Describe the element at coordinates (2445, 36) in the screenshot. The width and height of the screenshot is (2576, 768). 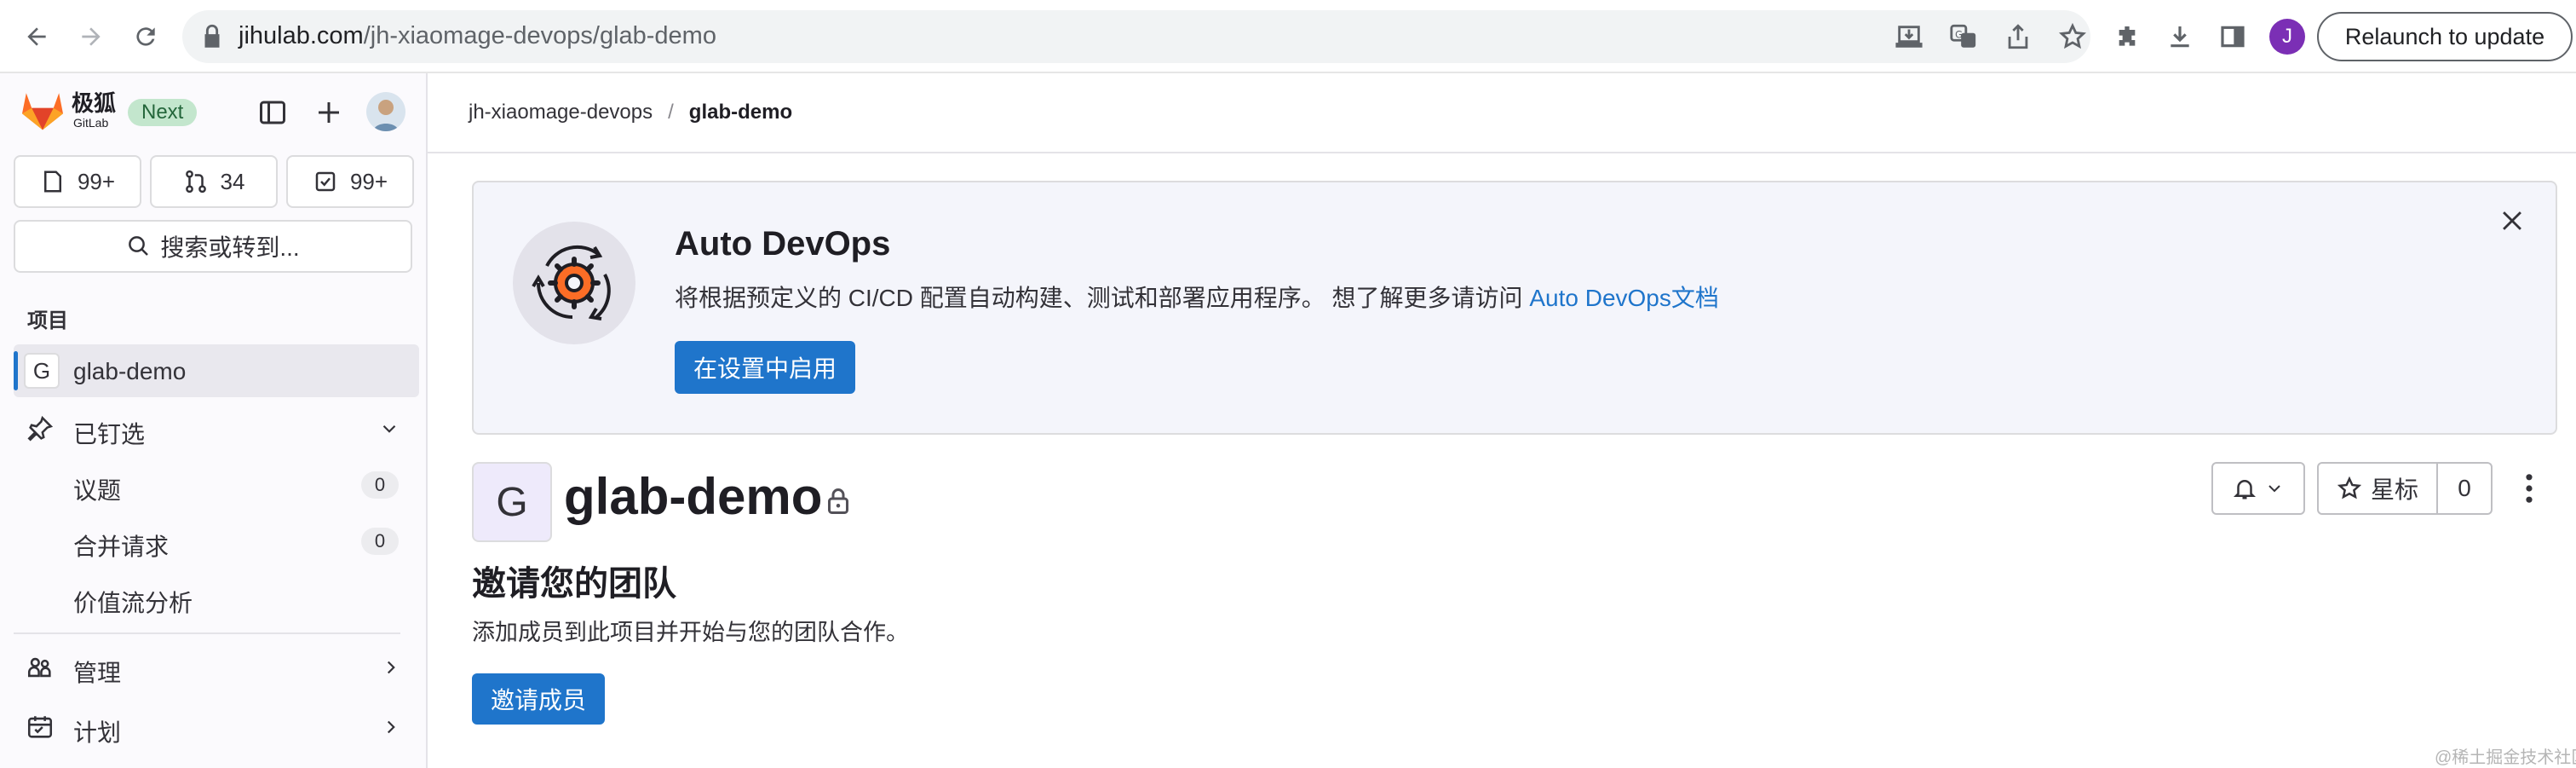
I see `relaunch-button: Relaunch to update` at that location.